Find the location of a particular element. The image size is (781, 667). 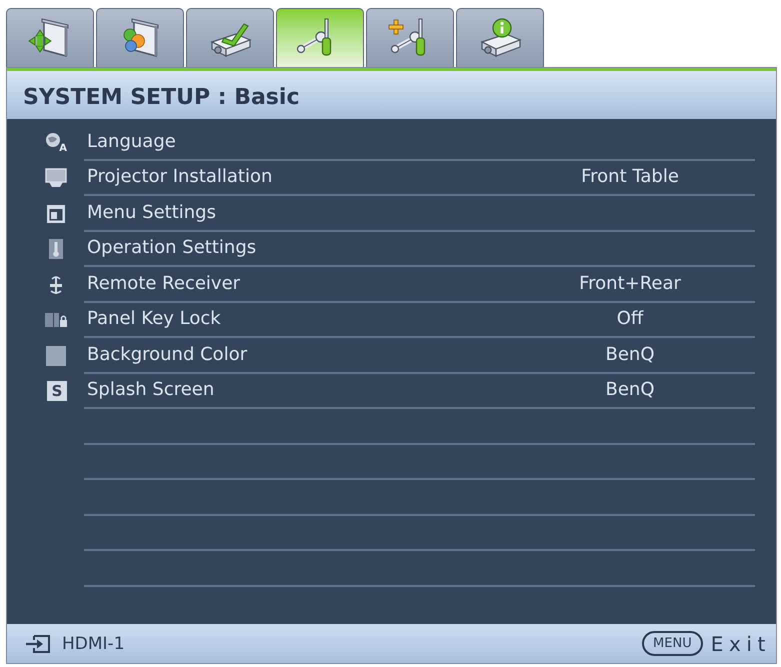

item-label: Background Color is located at coordinates (167, 355).